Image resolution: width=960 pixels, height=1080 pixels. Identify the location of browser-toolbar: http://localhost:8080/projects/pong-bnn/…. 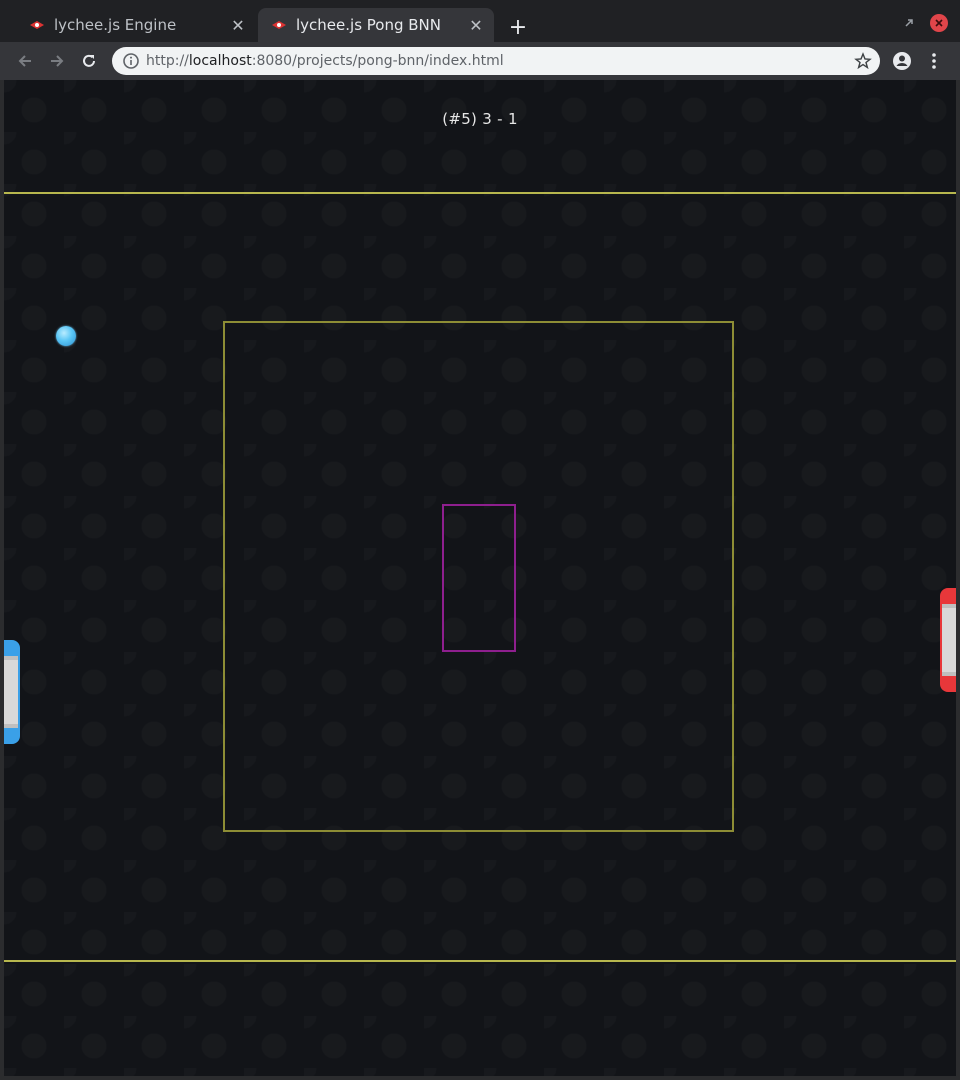
(480, 61).